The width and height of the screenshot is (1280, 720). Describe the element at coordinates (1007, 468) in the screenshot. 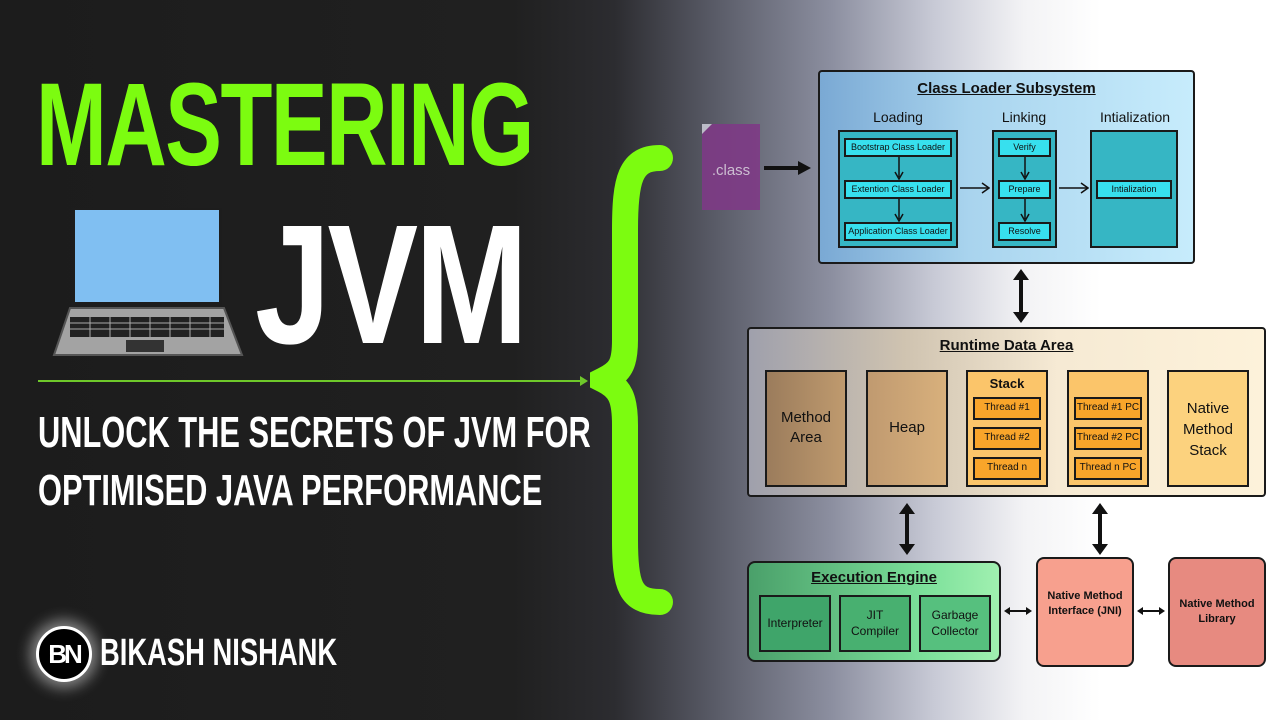

I see `stack-thread: Thread n` at that location.